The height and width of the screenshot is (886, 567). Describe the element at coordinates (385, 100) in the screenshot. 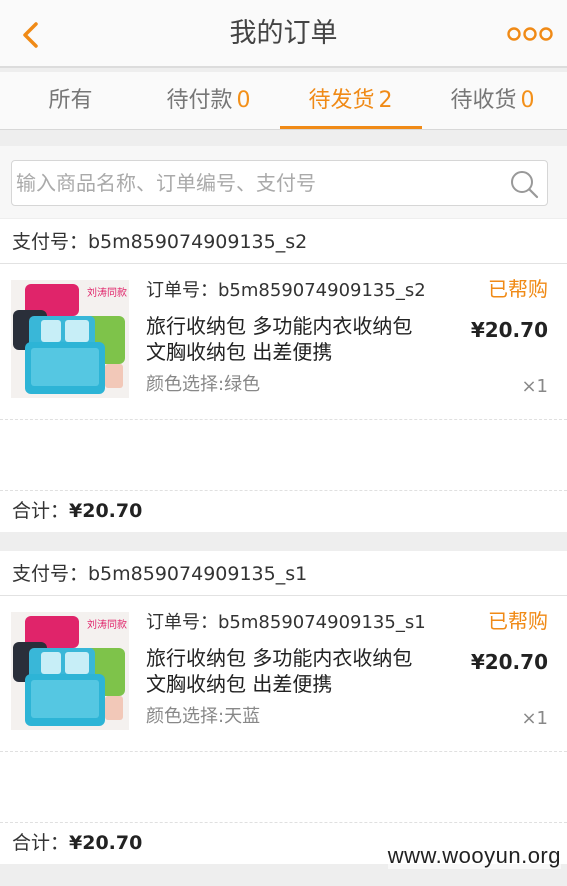

I see `tab-count: 2` at that location.